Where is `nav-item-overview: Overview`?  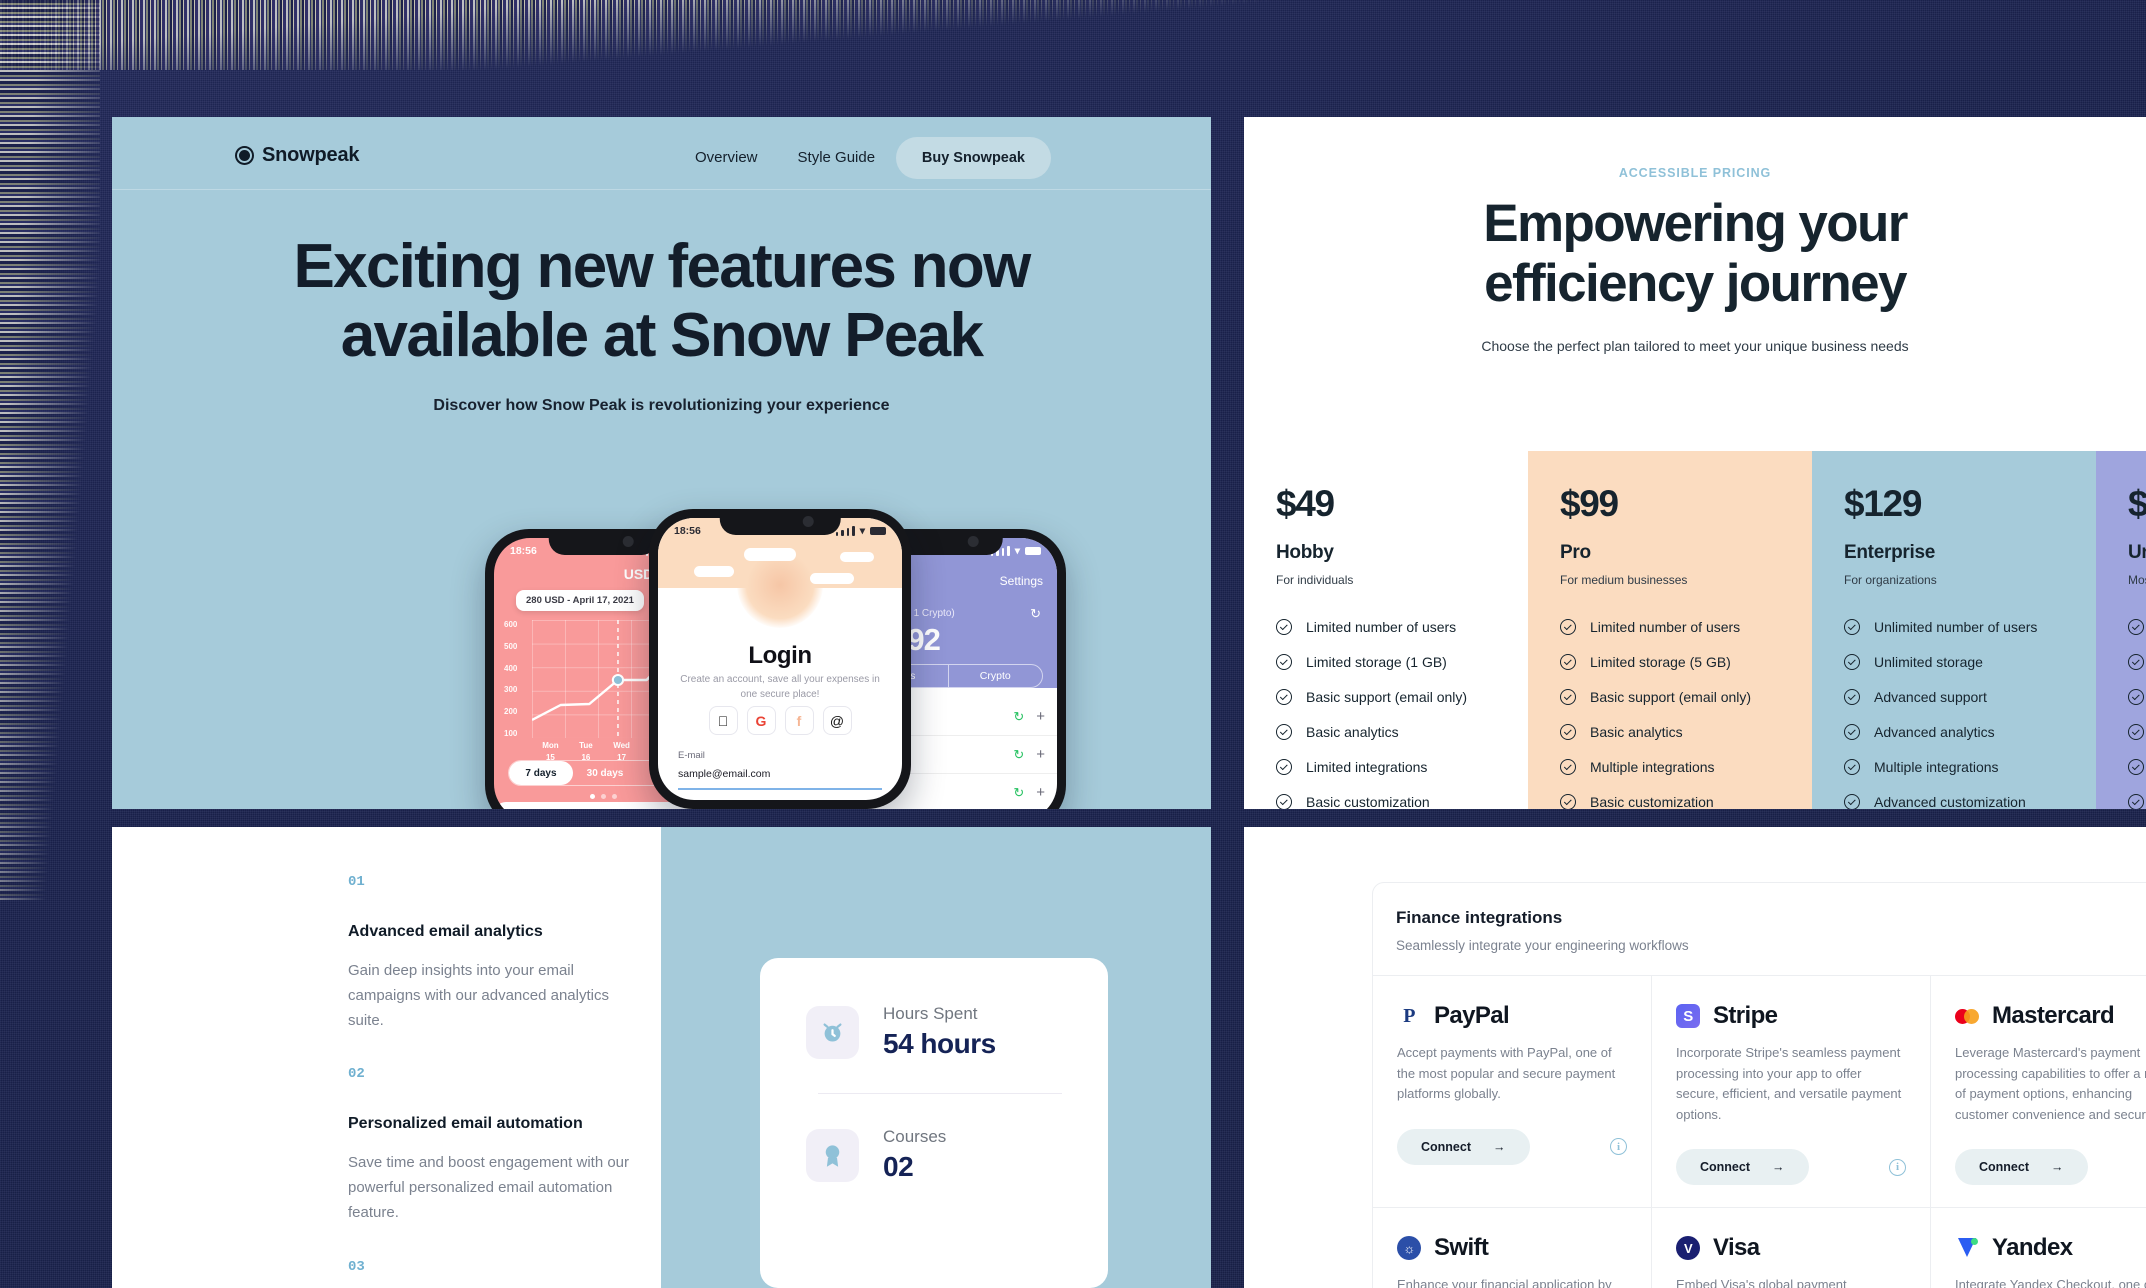 nav-item-overview: Overview is located at coordinates (726, 157).